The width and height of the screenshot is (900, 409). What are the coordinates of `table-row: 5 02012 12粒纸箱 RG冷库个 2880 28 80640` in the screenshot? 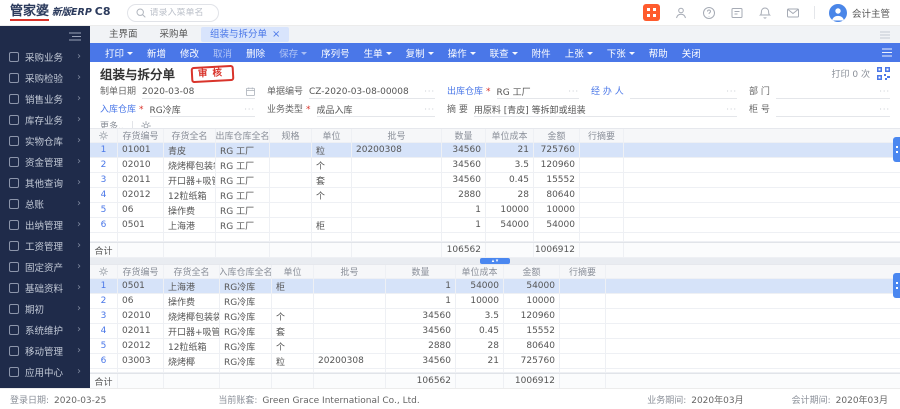 It's located at (495, 346).